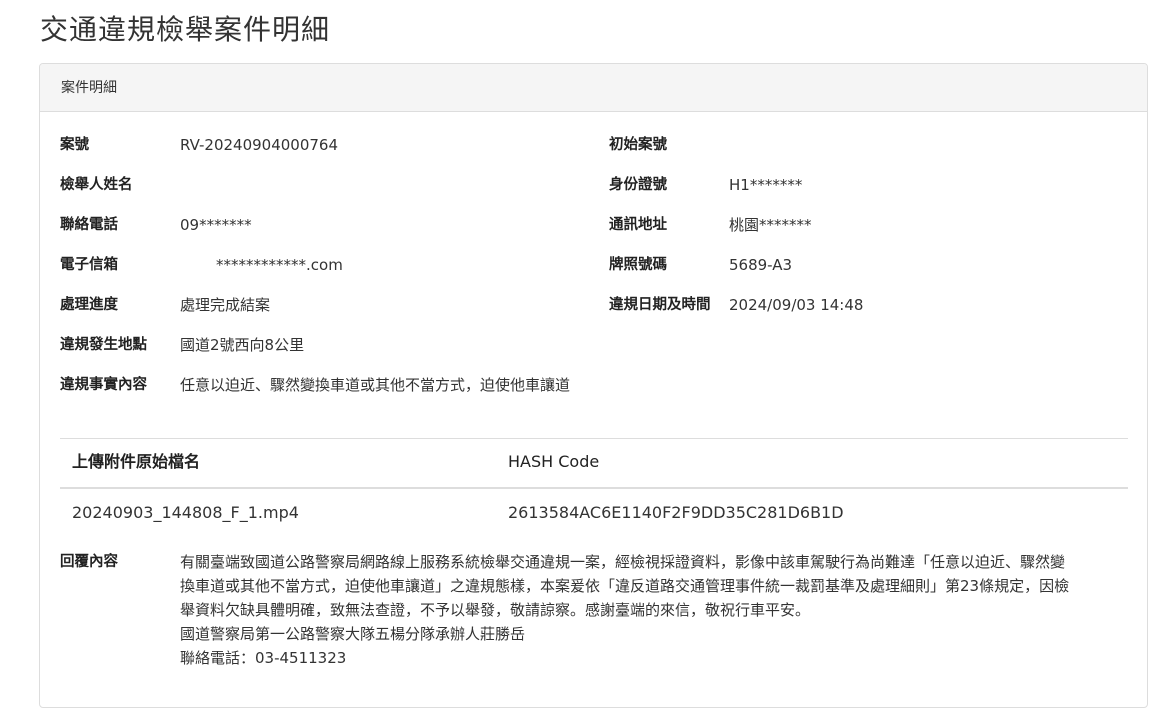 The width and height of the screenshot is (1156, 709). What do you see at coordinates (869, 265) in the screenshot?
I see `field-plate: 牌照號碼 5689-A3` at bounding box center [869, 265].